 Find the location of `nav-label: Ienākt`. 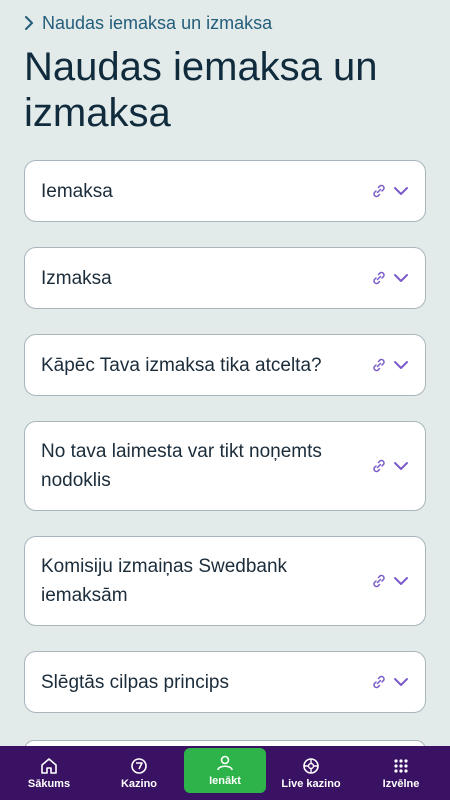

nav-label: Ienākt is located at coordinates (225, 781).